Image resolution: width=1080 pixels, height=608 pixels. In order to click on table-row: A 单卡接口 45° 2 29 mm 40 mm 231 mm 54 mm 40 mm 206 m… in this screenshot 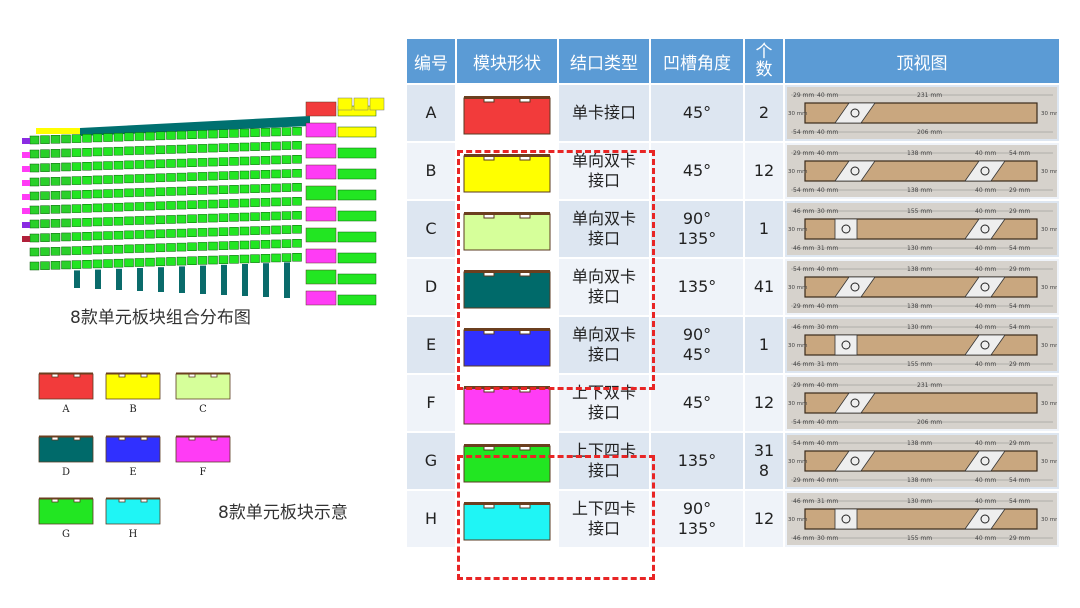, I will do `click(733, 113)`.